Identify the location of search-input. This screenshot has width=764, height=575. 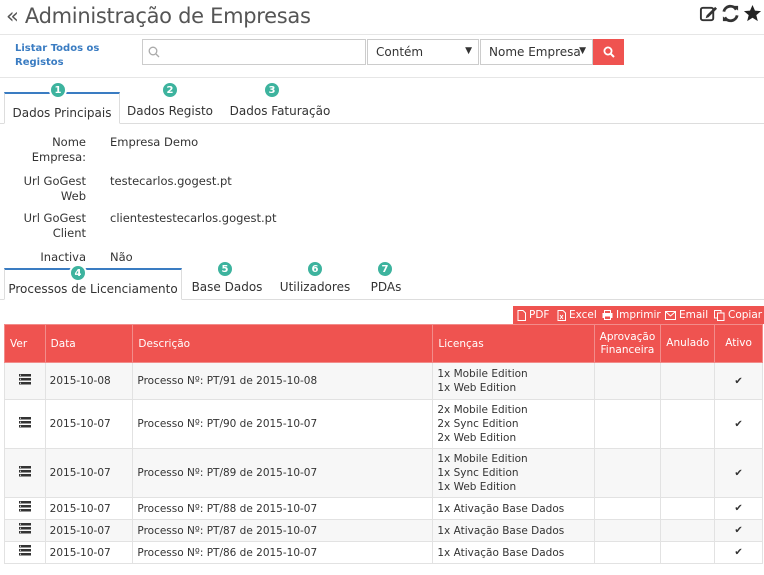
(263, 52).